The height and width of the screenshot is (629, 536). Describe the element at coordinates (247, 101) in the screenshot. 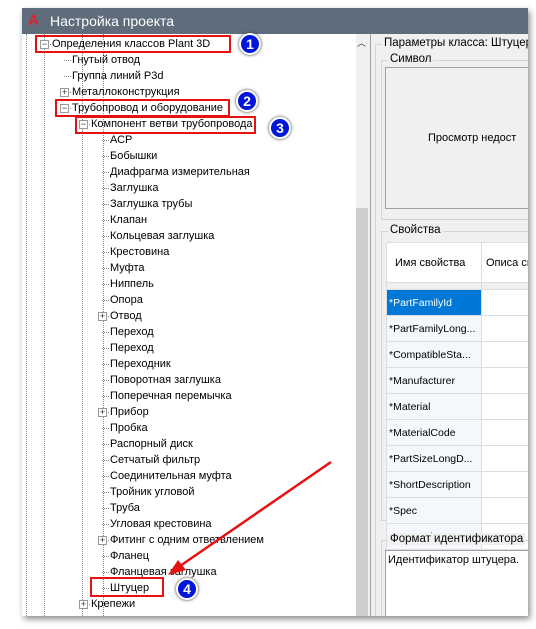

I see `step-badge-2: 2` at that location.